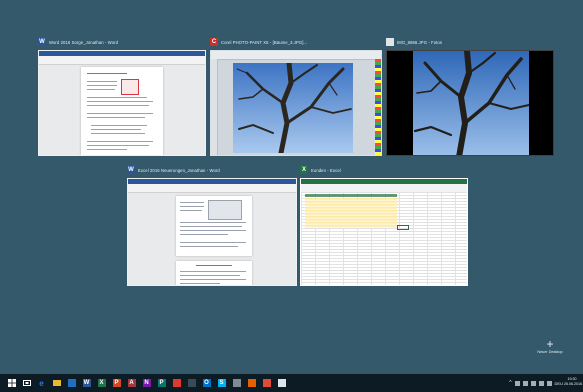 The width and height of the screenshot is (583, 392). I want to click on volume-icon, so click(525, 383).